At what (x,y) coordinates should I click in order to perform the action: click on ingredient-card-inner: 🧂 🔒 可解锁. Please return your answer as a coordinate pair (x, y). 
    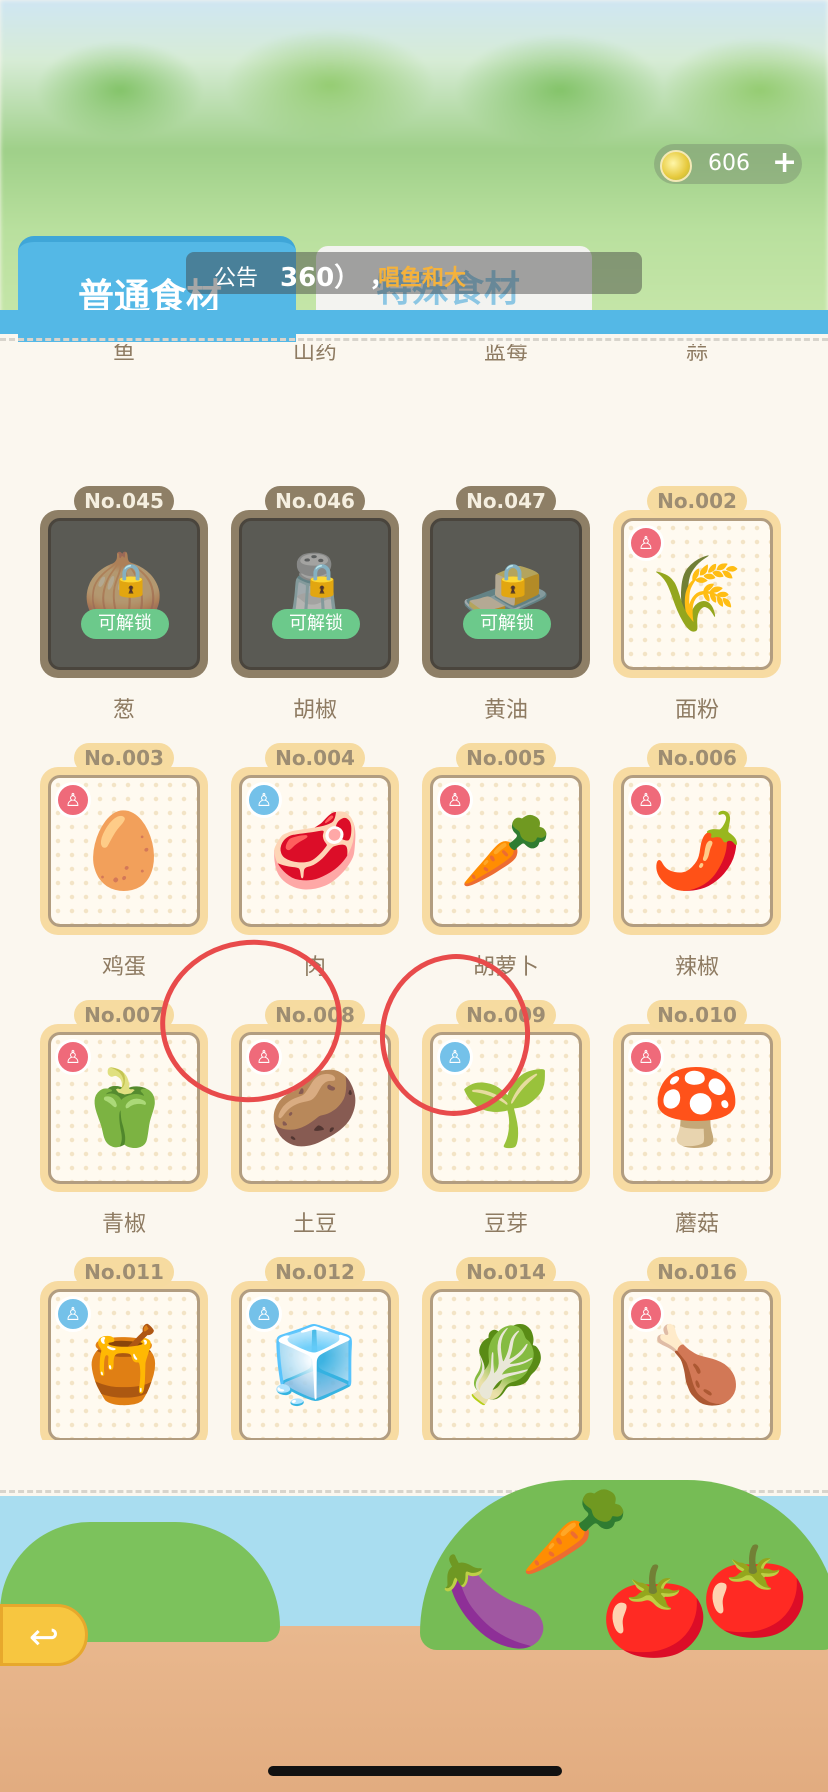
    Looking at the image, I should click on (315, 594).